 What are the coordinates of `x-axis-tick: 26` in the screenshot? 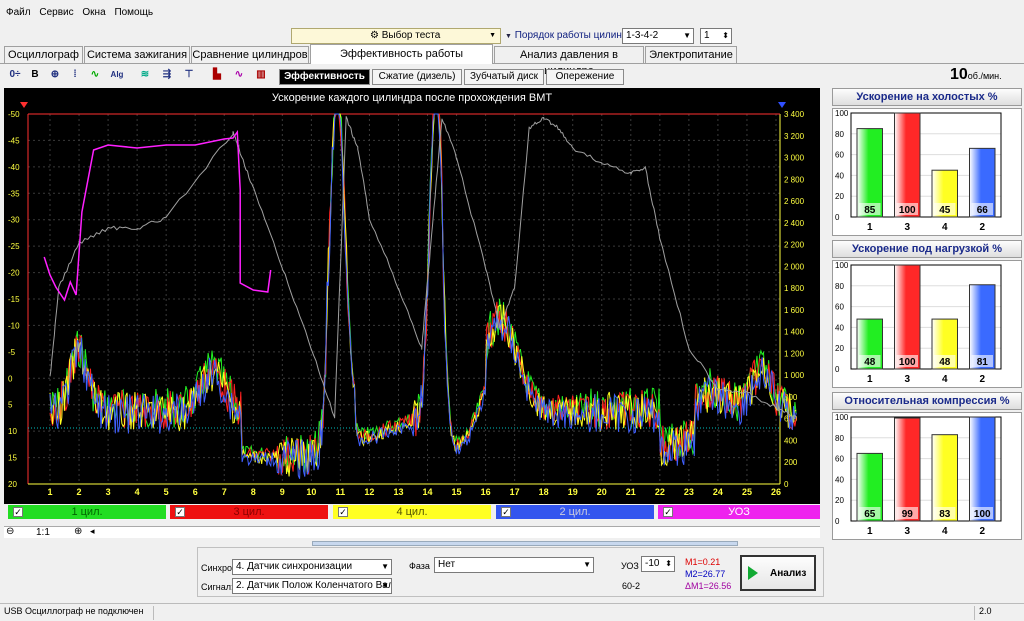 It's located at (776, 492).